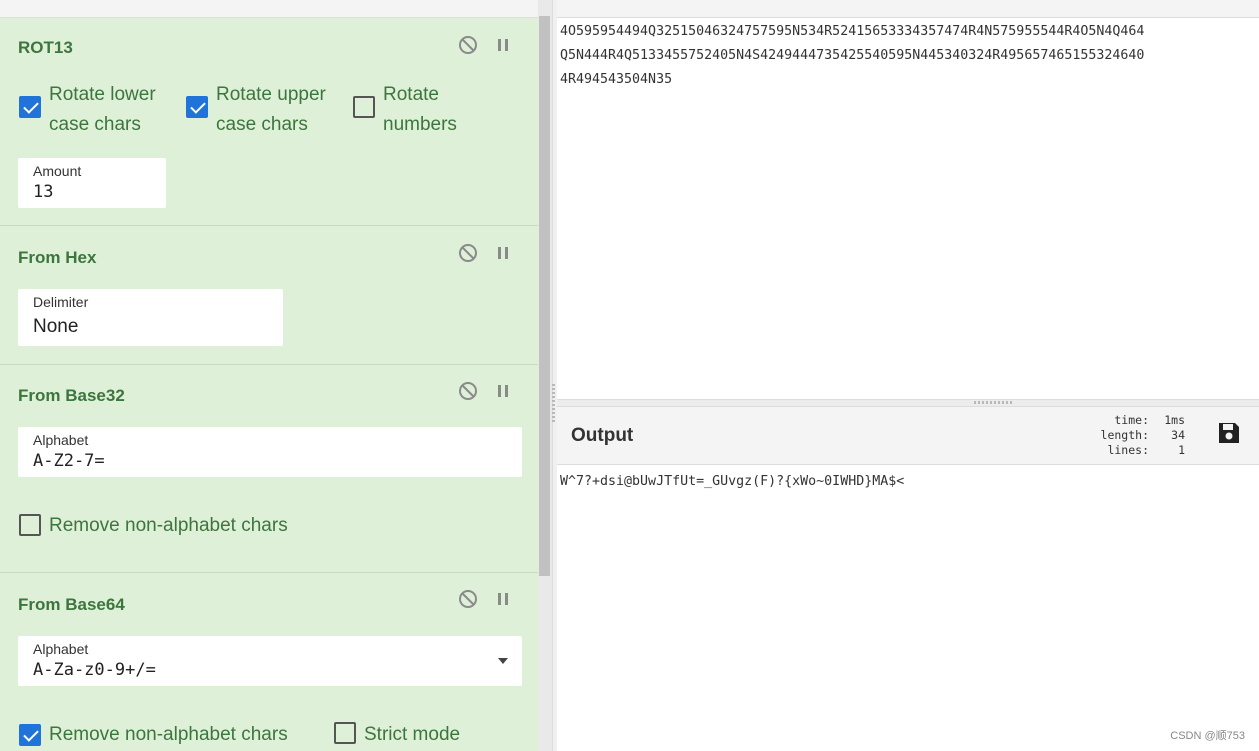 The width and height of the screenshot is (1259, 751). Describe the element at coordinates (1181, 450) in the screenshot. I see `stat-lines-value: 1` at that location.